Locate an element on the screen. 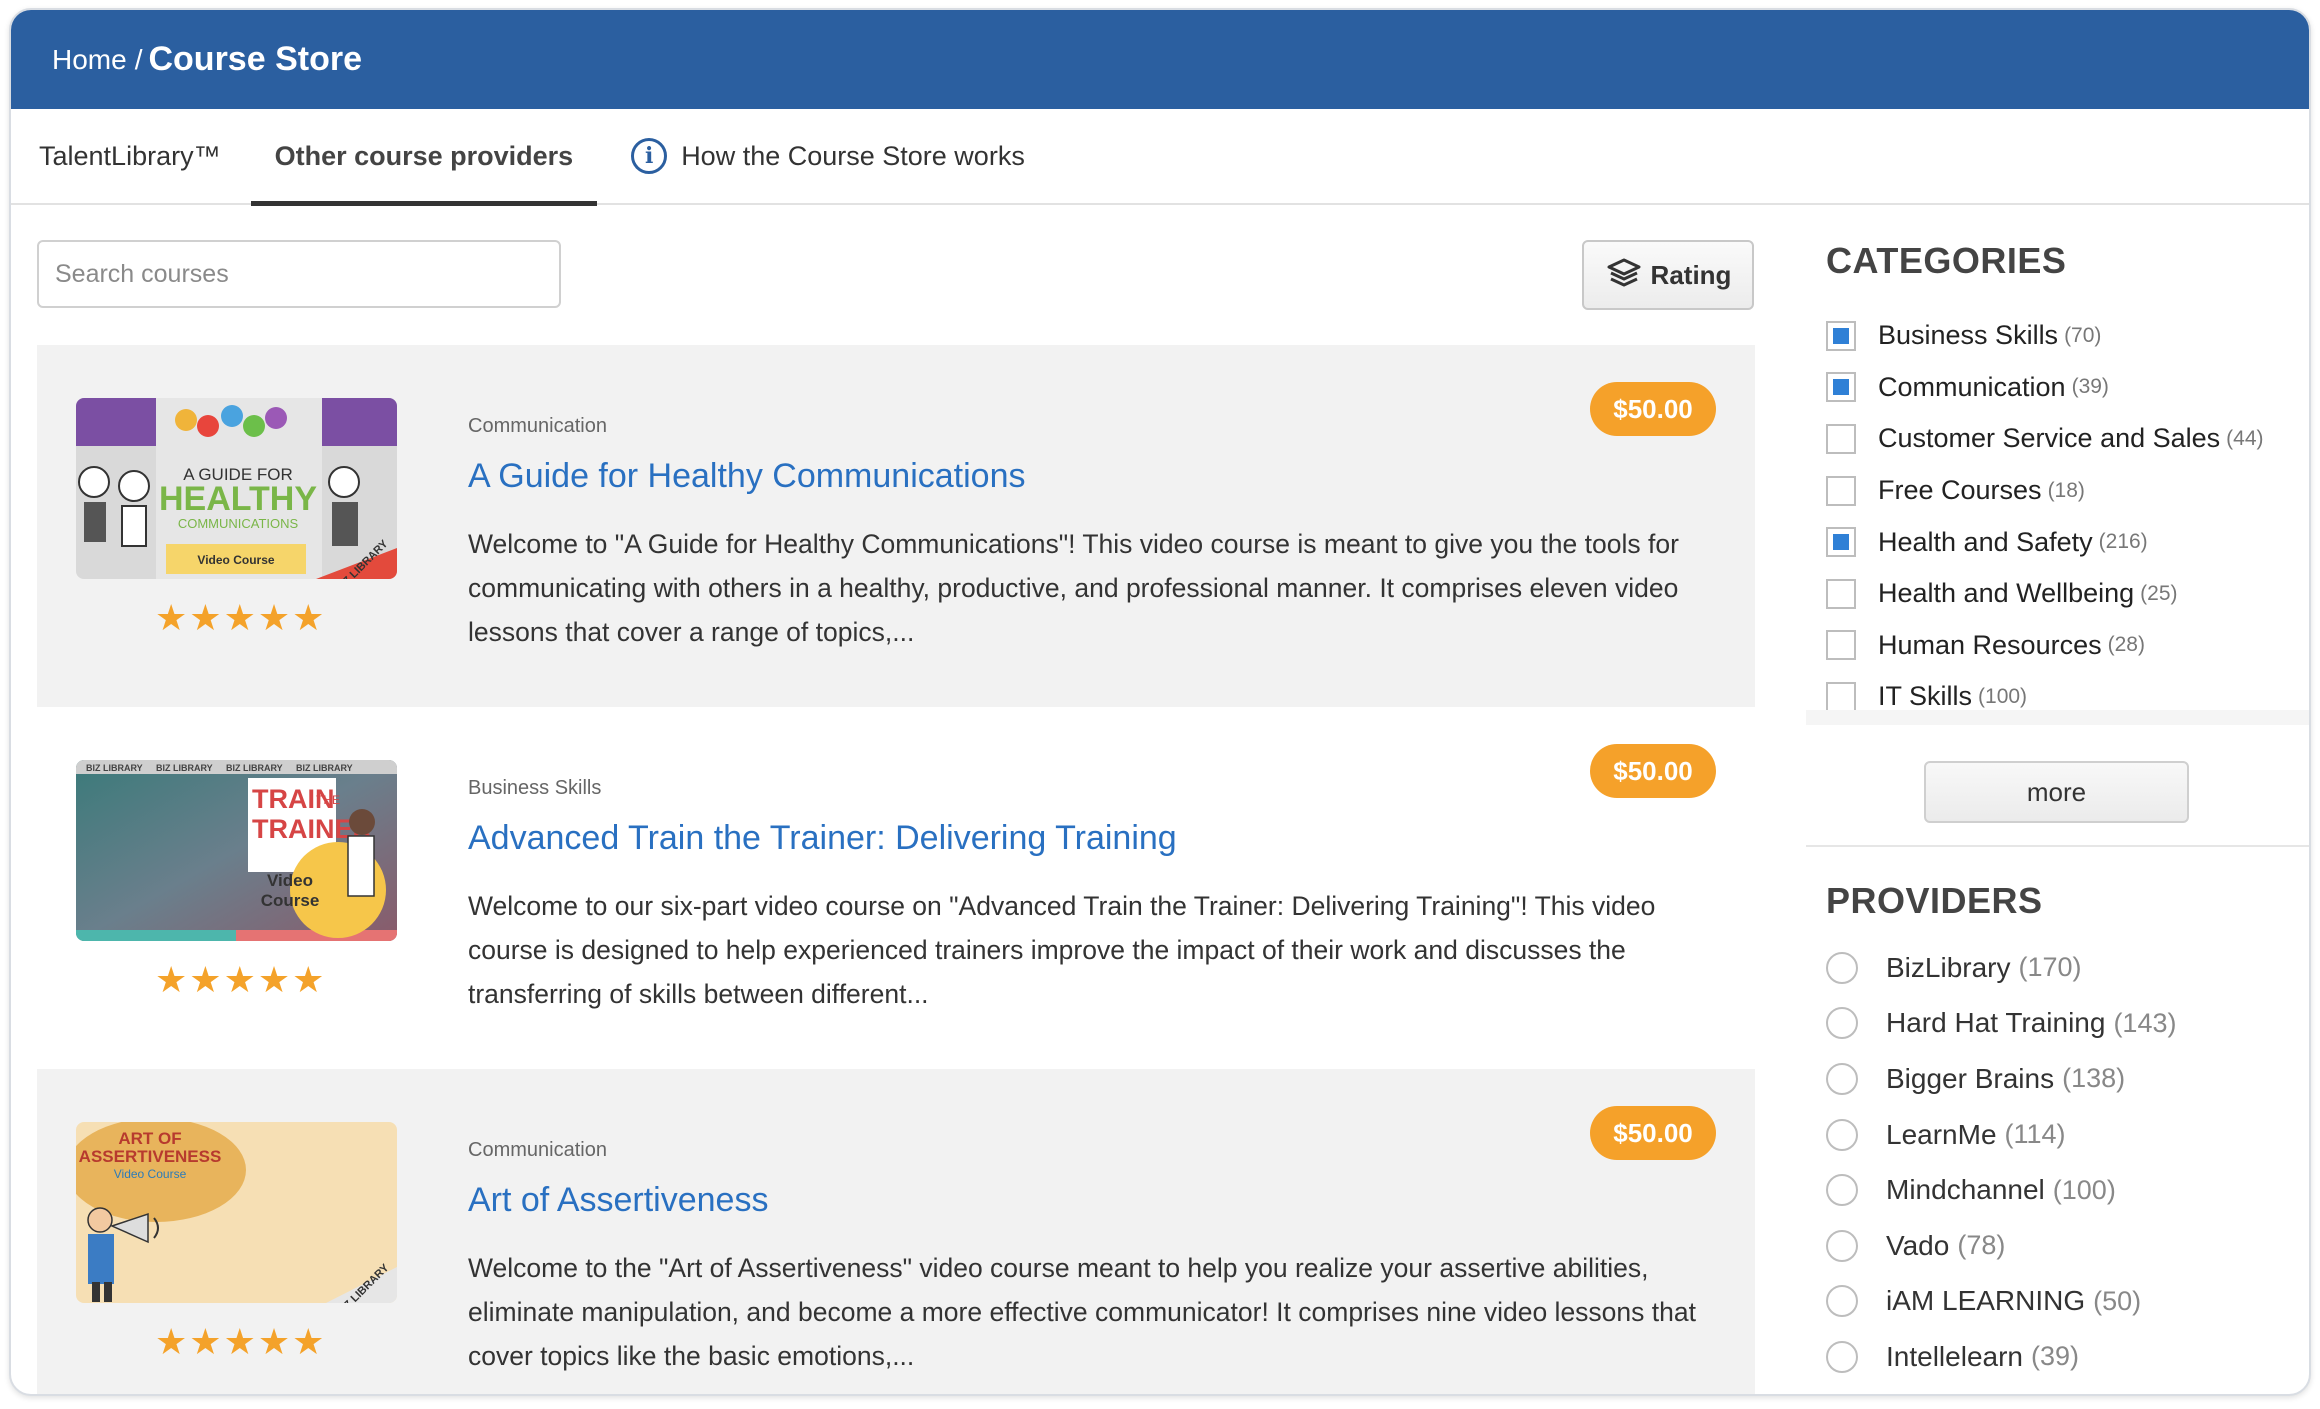 This screenshot has width=2320, height=1409. tab-other-course-providers: Other course providers is located at coordinates (424, 157).